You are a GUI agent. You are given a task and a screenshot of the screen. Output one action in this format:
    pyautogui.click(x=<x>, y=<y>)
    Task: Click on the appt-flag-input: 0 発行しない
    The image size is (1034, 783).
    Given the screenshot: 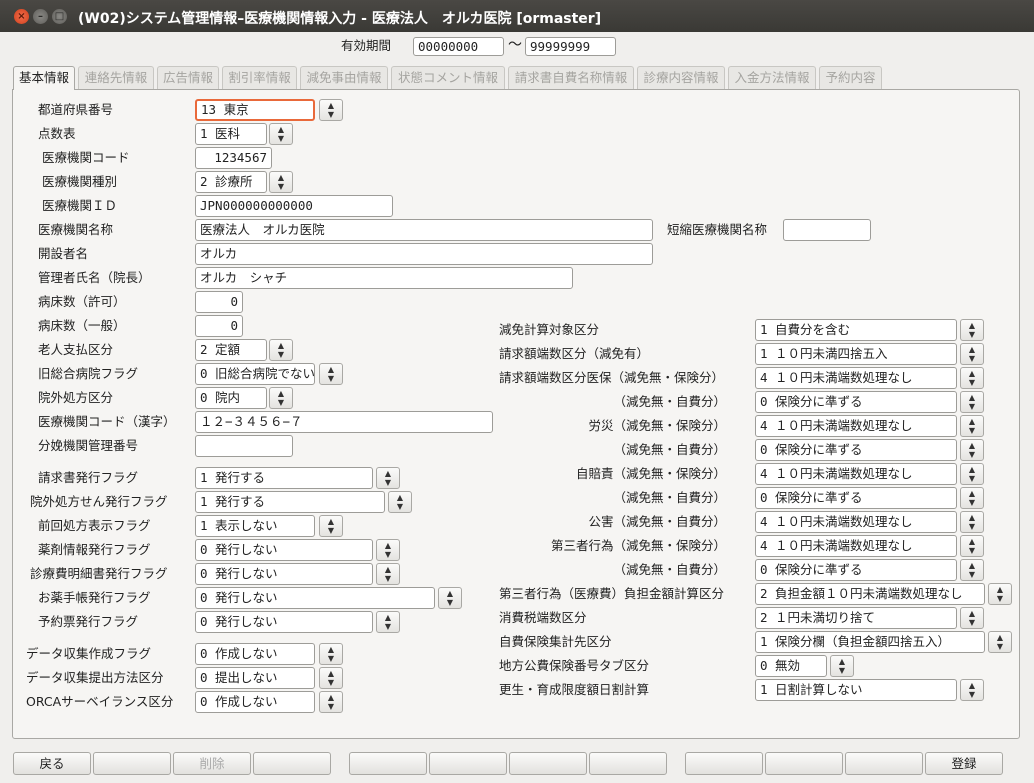 What is the action you would take?
    pyautogui.click(x=284, y=622)
    